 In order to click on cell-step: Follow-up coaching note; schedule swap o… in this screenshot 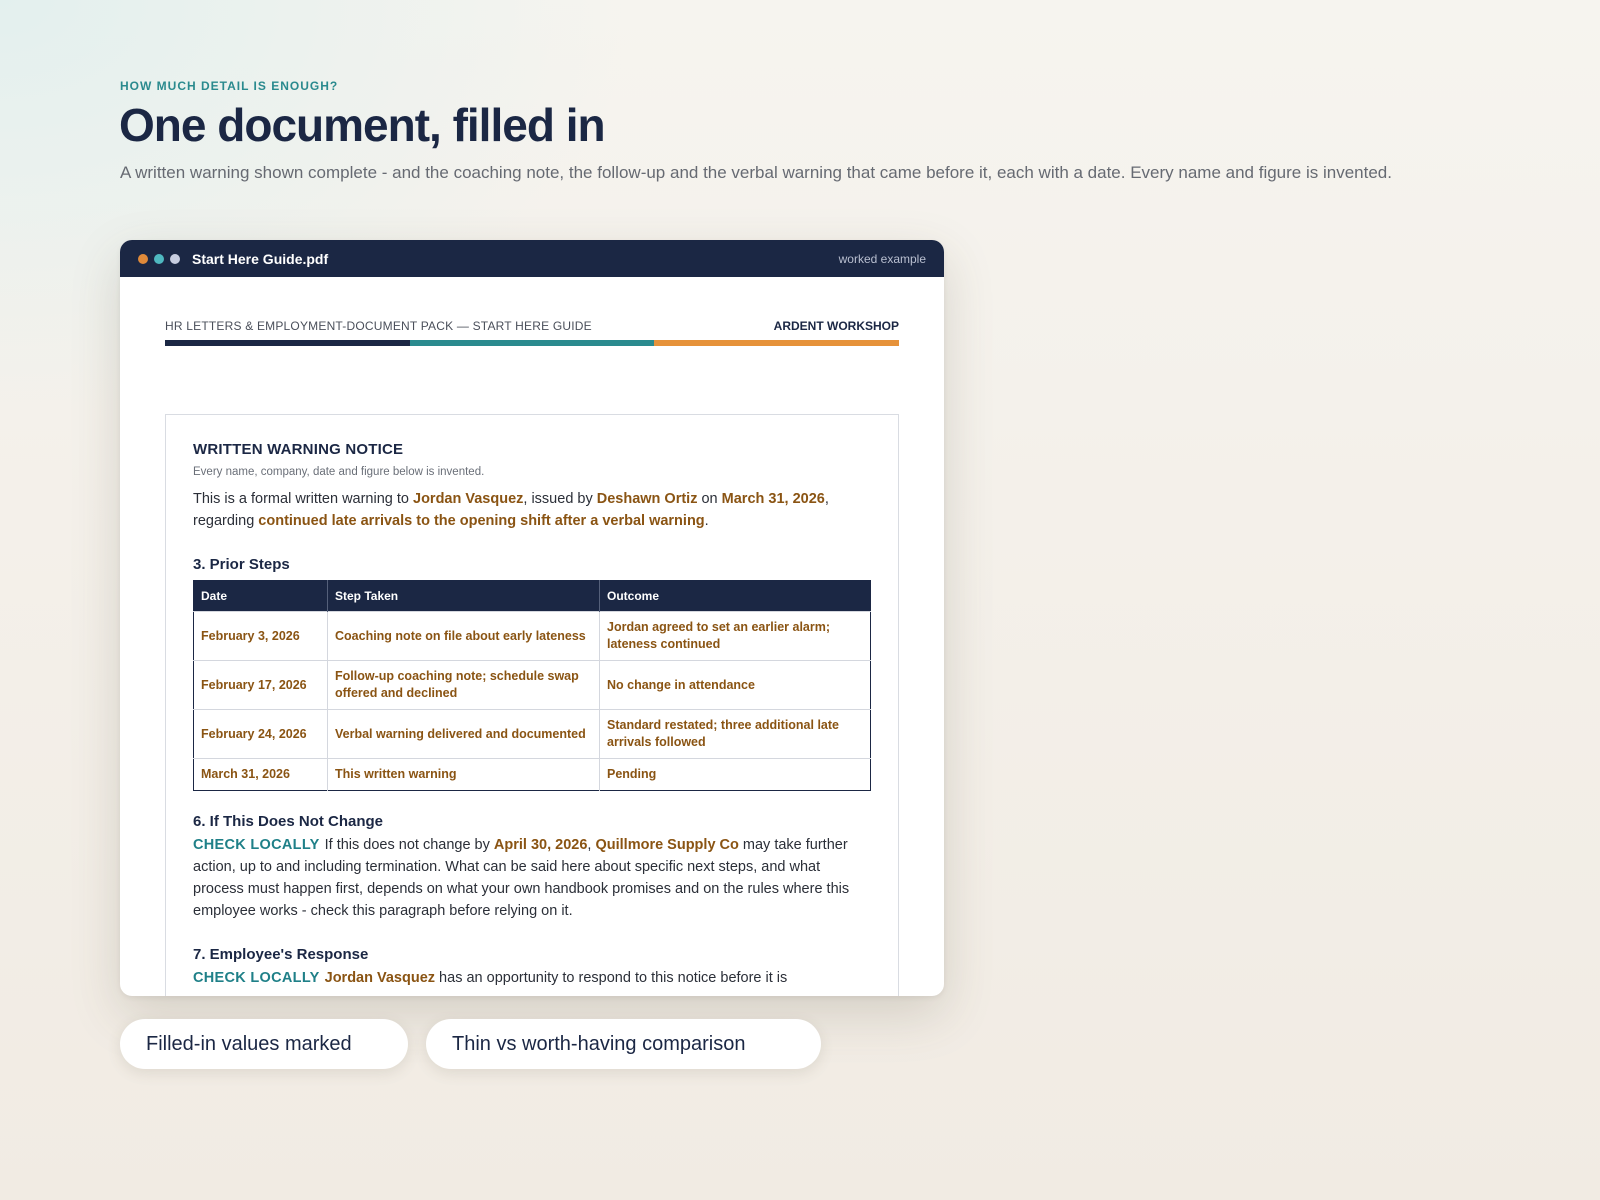, I will do `click(463, 685)`.